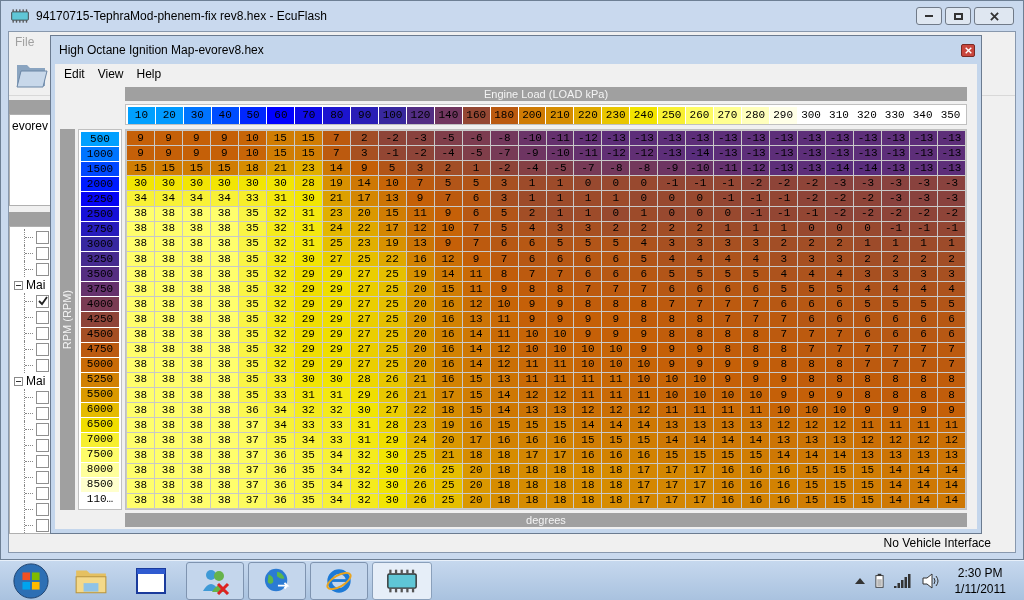  What do you see at coordinates (931, 580) in the screenshot?
I see `speaker-icon` at bounding box center [931, 580].